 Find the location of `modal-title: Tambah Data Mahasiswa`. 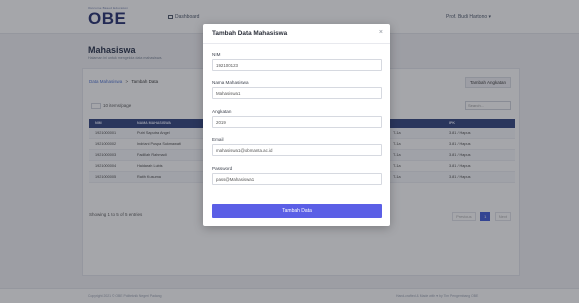

modal-title: Tambah Data Mahasiswa is located at coordinates (250, 33).